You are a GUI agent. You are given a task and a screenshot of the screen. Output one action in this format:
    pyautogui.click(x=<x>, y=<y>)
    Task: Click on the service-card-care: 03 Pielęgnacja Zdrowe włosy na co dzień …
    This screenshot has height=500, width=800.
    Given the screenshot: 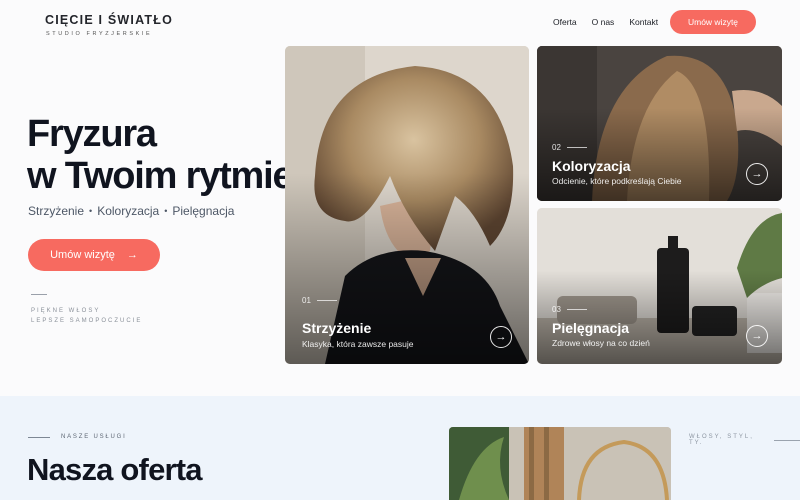 What is the action you would take?
    pyautogui.click(x=659, y=286)
    